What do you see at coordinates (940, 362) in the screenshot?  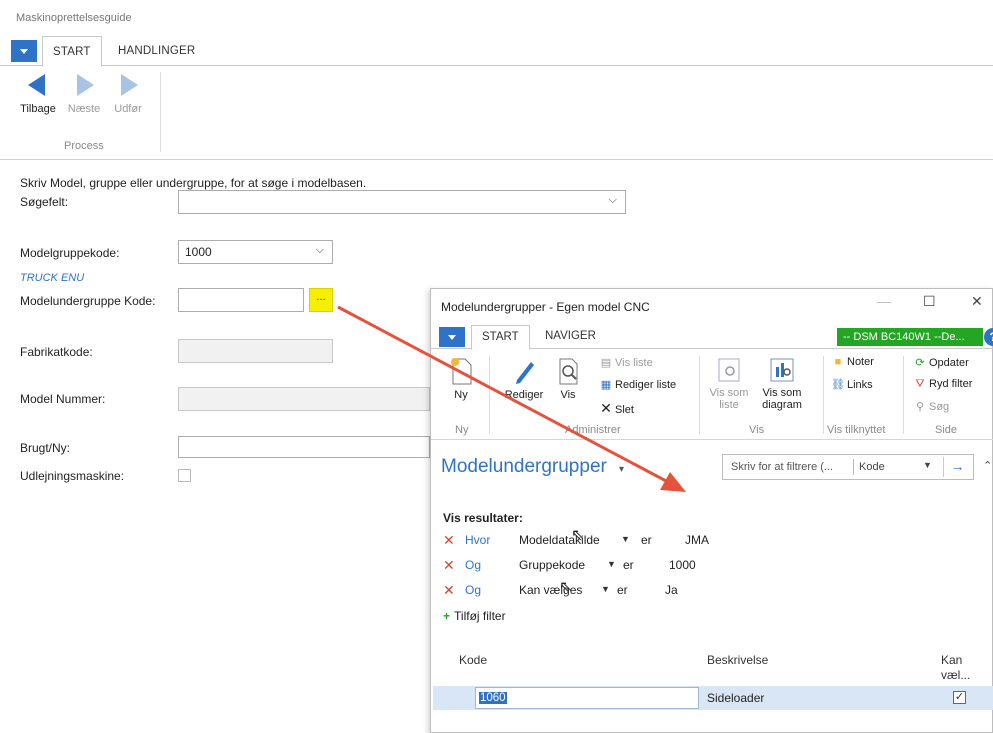 I see `refresh-button: ⟳ Opdater` at bounding box center [940, 362].